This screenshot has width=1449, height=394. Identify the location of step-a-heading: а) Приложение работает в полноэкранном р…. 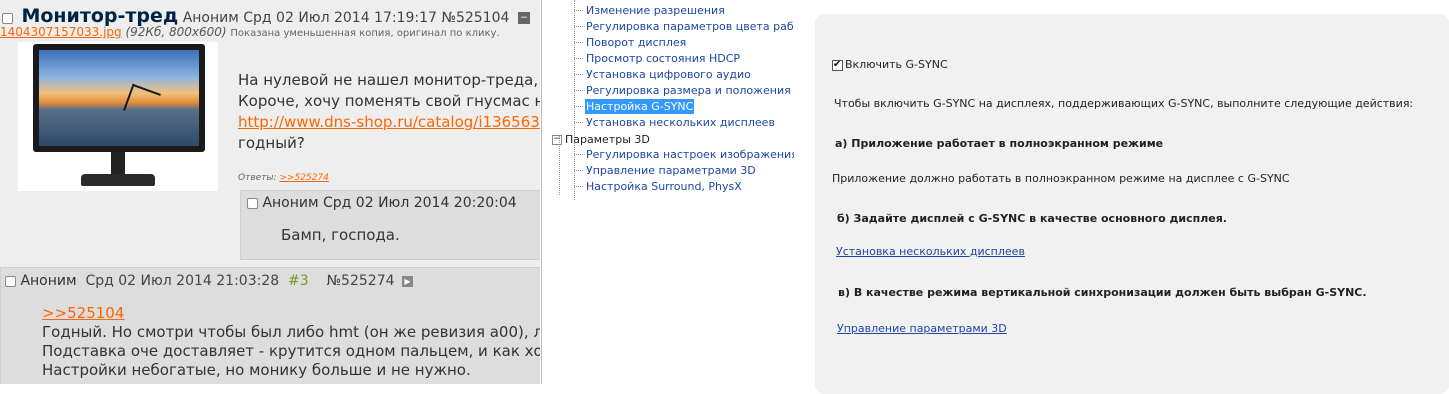
(999, 143).